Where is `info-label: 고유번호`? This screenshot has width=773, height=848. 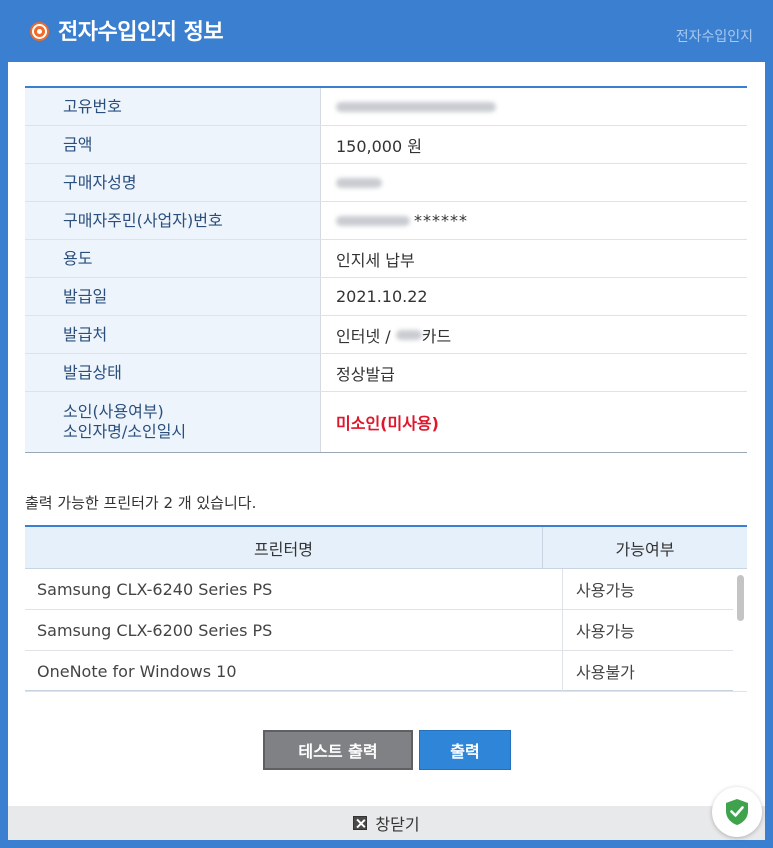 info-label: 고유번호 is located at coordinates (173, 106).